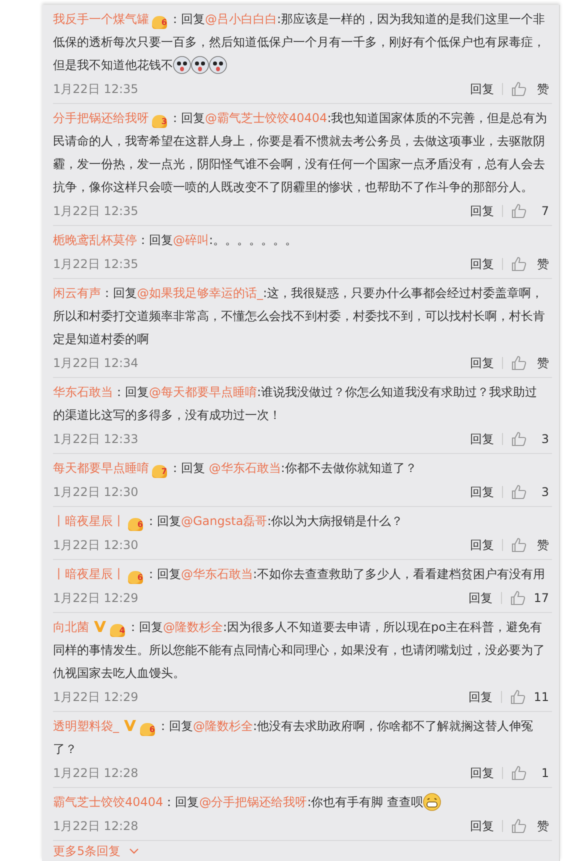 The height and width of the screenshot is (861, 582). Describe the element at coordinates (266, 118) in the screenshot. I see `mention-link: @霸气芝士饺饺40404` at that location.